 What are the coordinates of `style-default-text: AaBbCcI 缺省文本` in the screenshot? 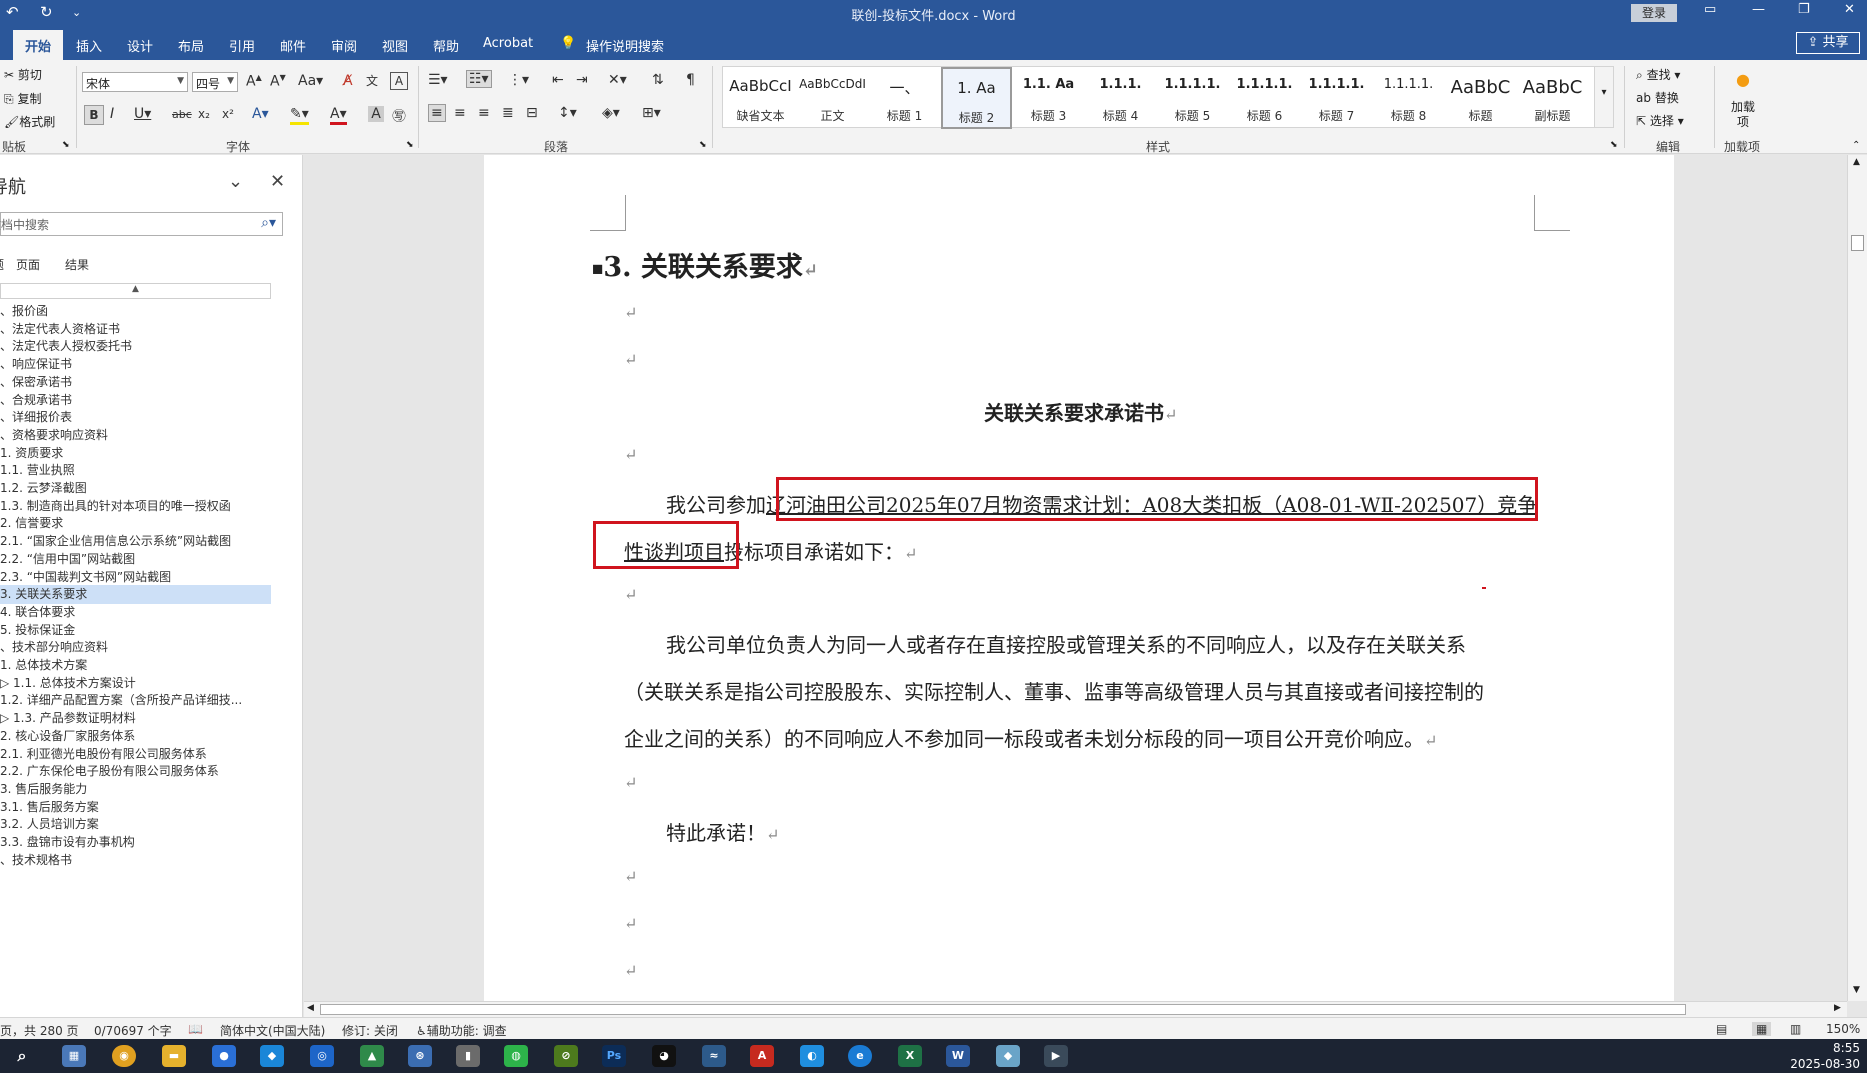 It's located at (760, 98).